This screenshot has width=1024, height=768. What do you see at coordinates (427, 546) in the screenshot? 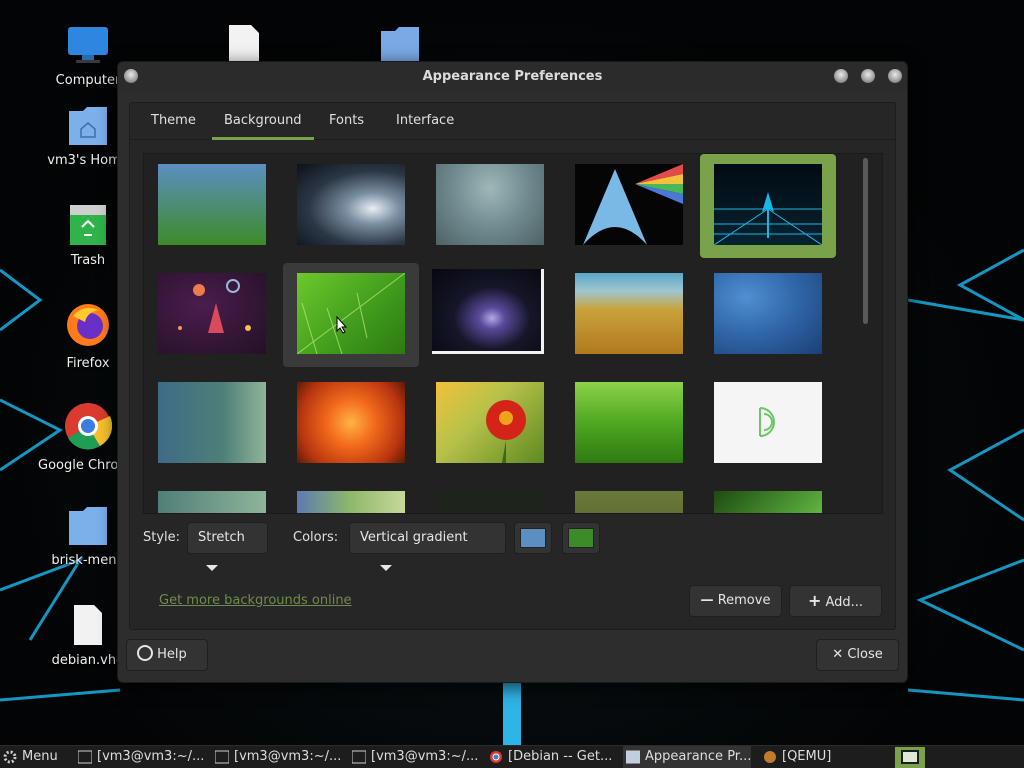
I see `colors-dropdown: Vertical gradient` at bounding box center [427, 546].